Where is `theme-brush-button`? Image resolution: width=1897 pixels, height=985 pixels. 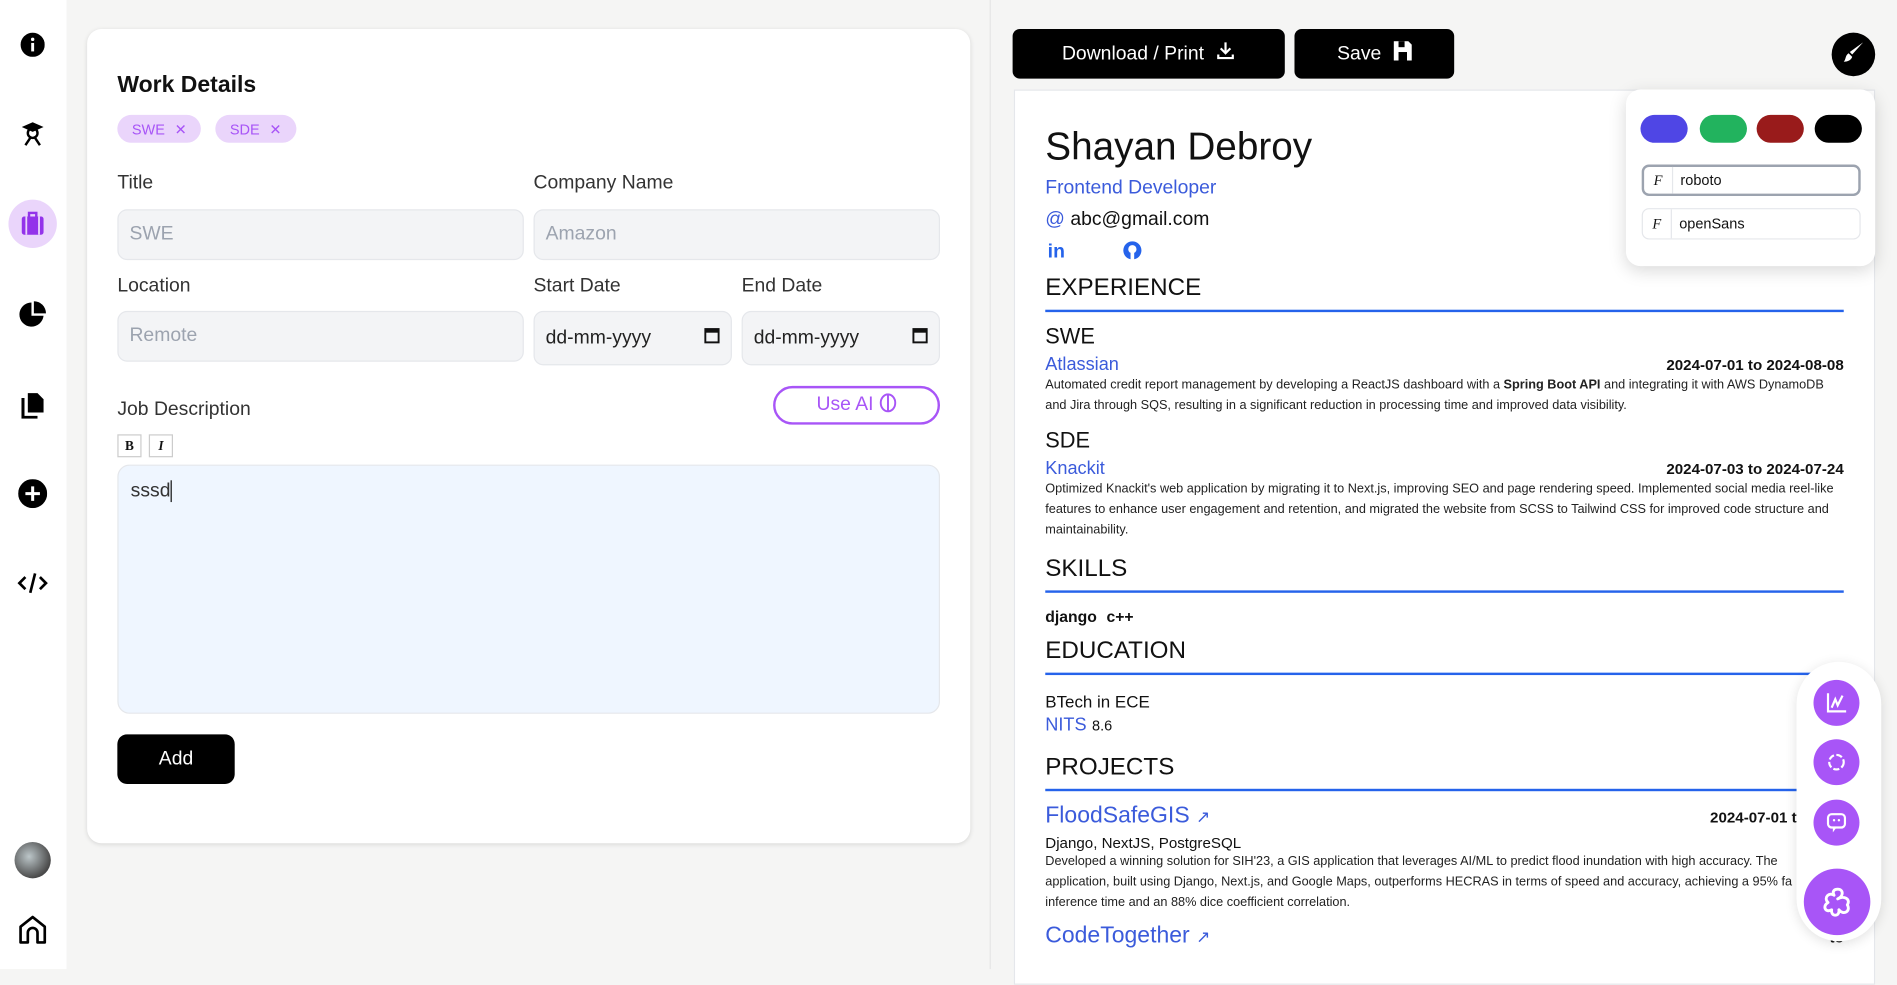 theme-brush-button is located at coordinates (1853, 54).